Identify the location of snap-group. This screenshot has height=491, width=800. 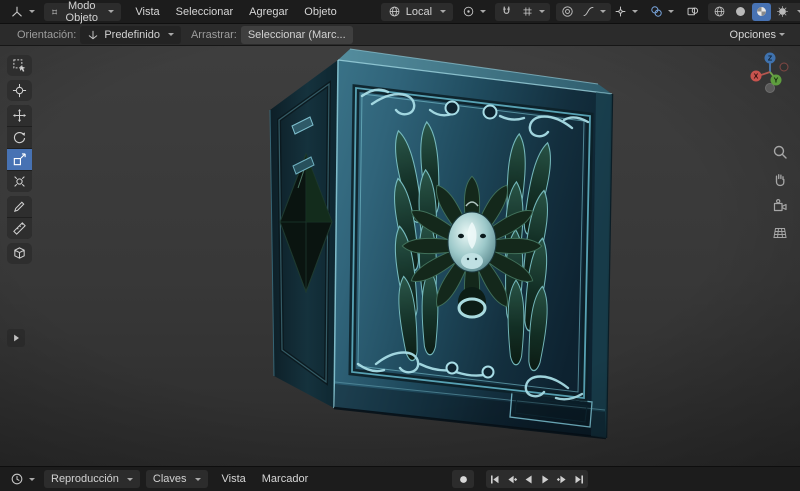
(523, 11).